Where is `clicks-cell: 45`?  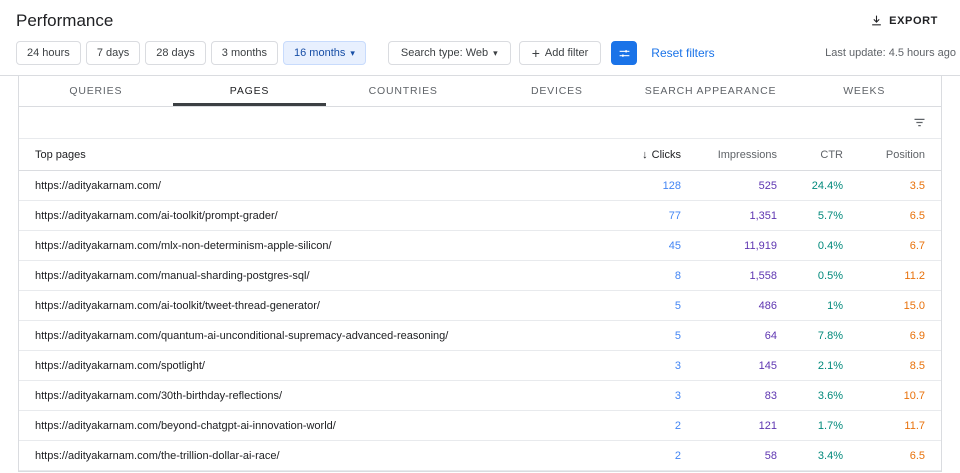 clicks-cell: 45 is located at coordinates (674, 245).